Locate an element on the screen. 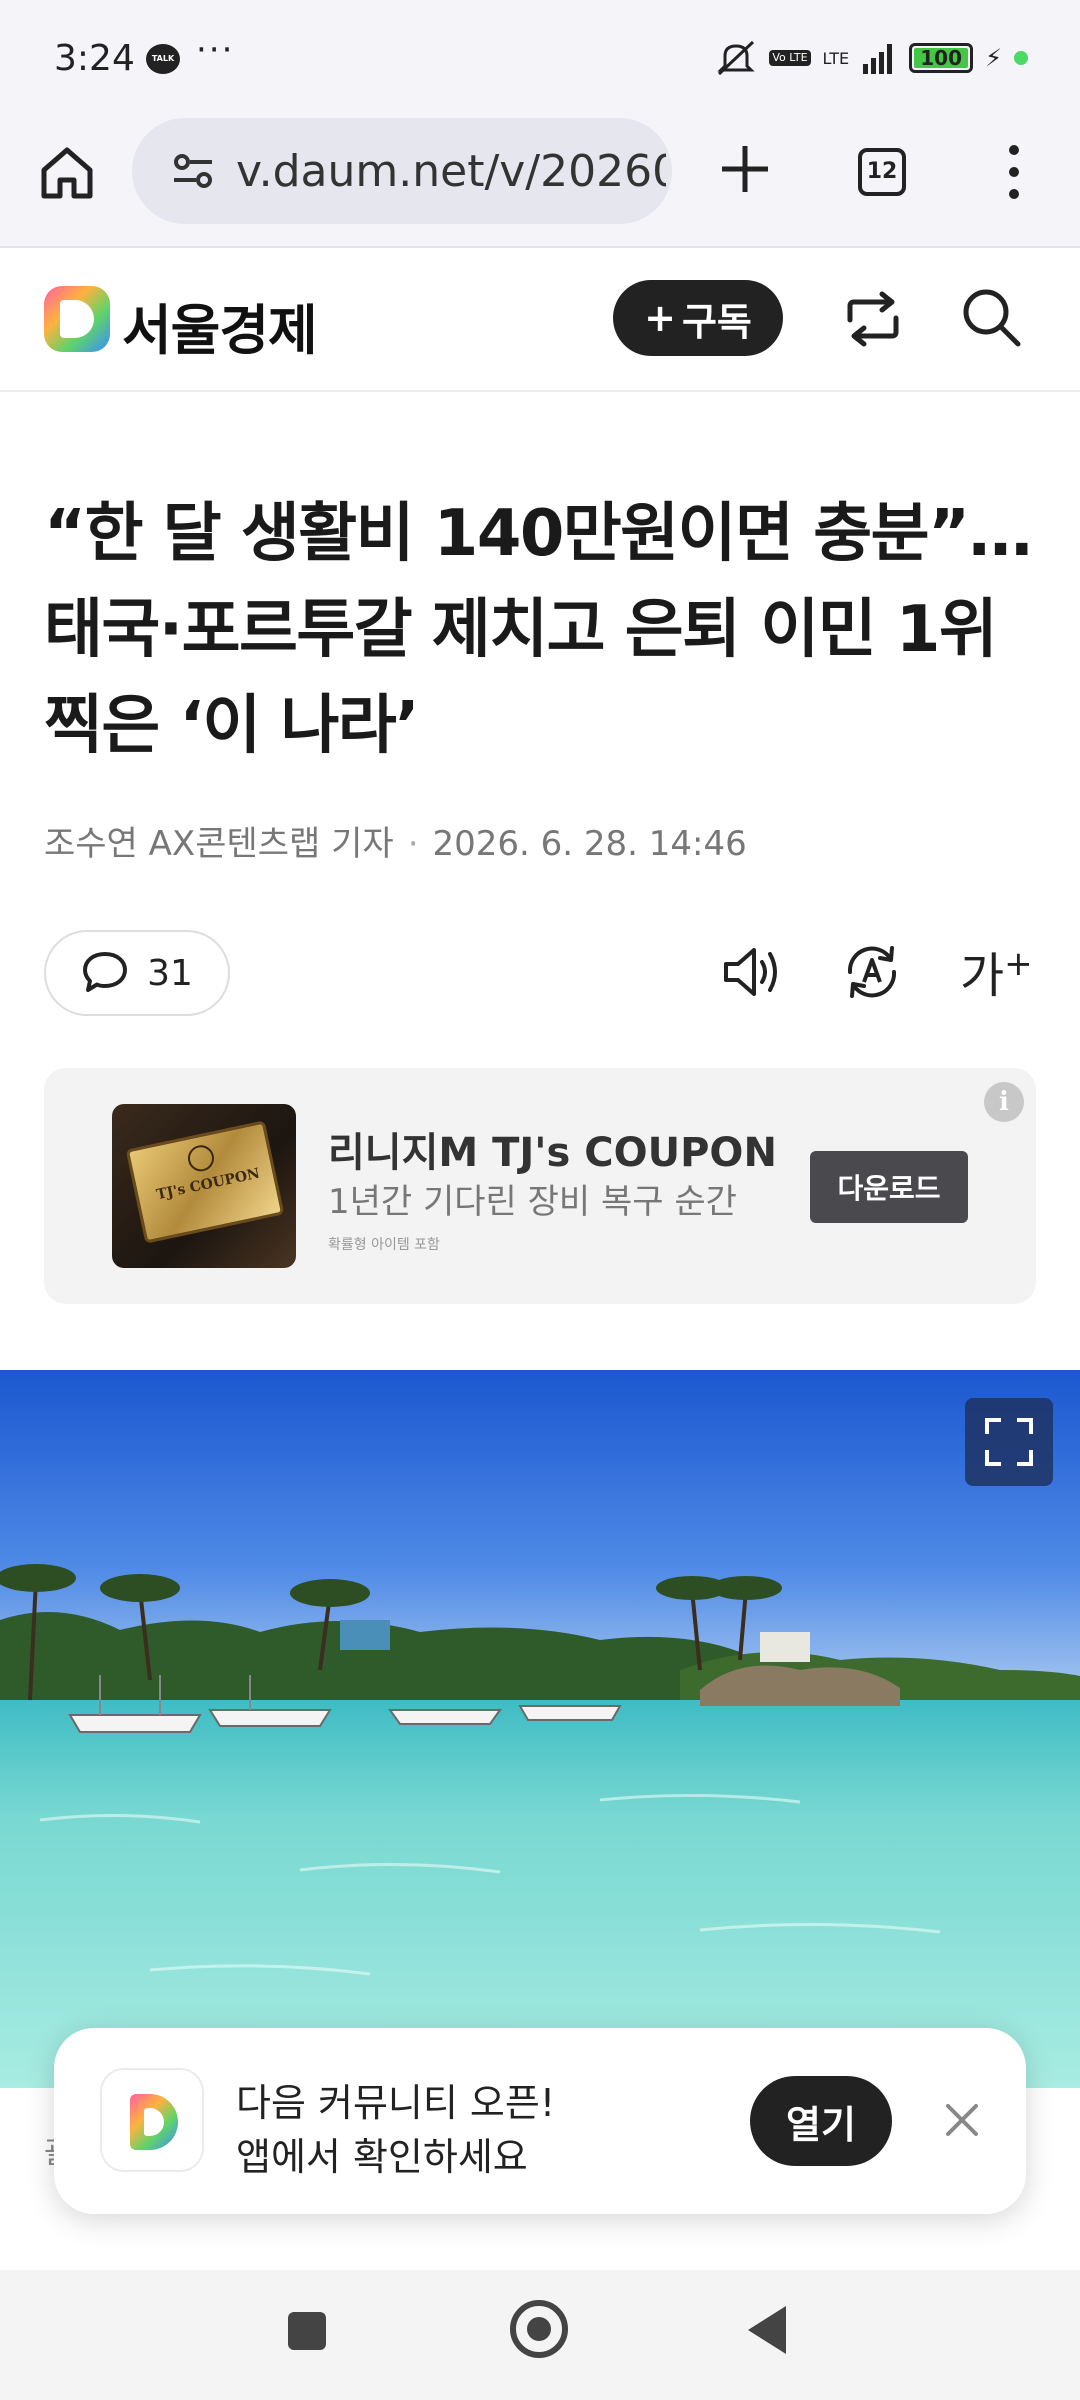  ad-description: 1년간 기다린 장비 복구 순간 is located at coordinates (532, 1202).